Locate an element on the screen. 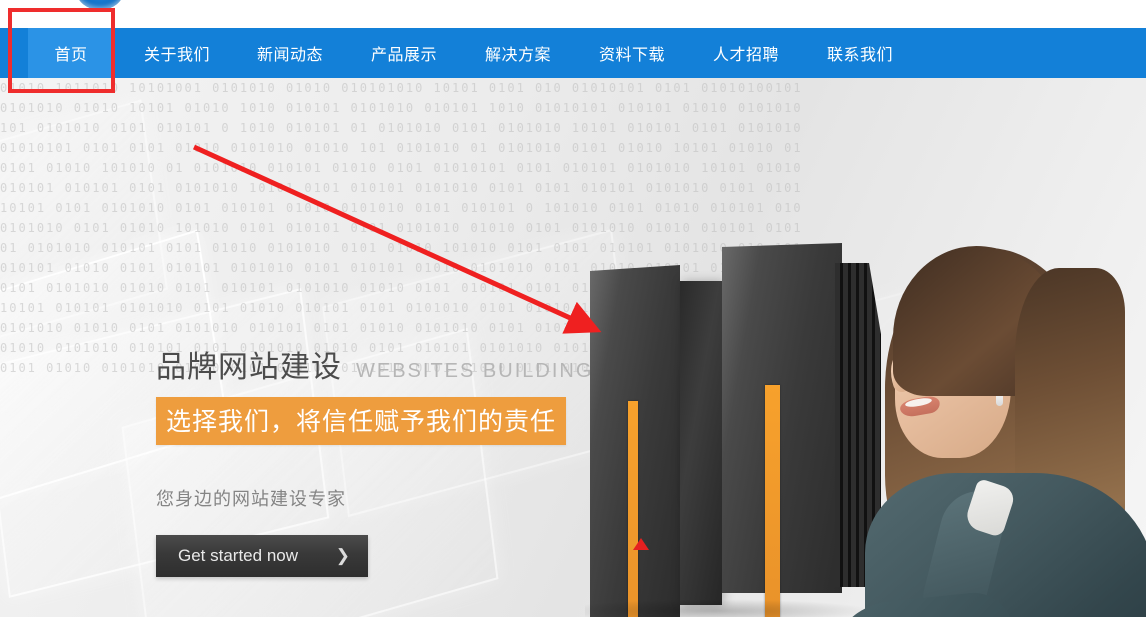 Image resolution: width=1146 pixels, height=617 pixels. nav-item-products: 产品展示 is located at coordinates (404, 53).